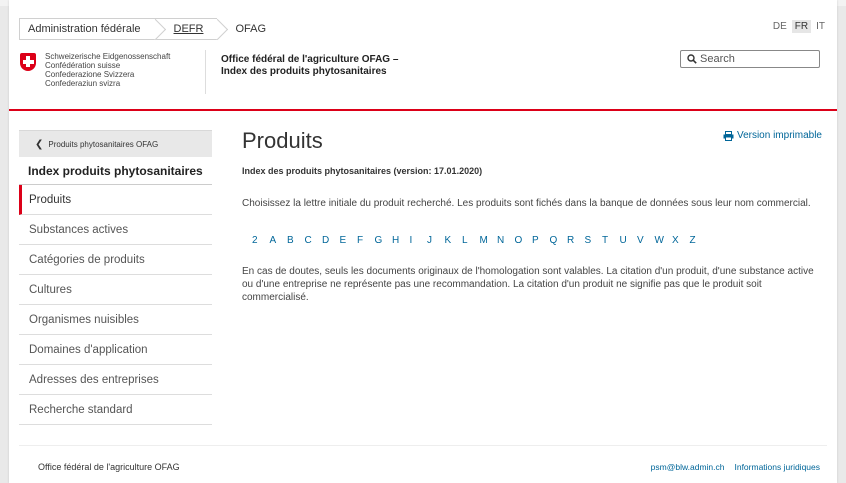  What do you see at coordinates (115, 350) in the screenshot?
I see `sidebar-item-domaines: Domaines d'application` at bounding box center [115, 350].